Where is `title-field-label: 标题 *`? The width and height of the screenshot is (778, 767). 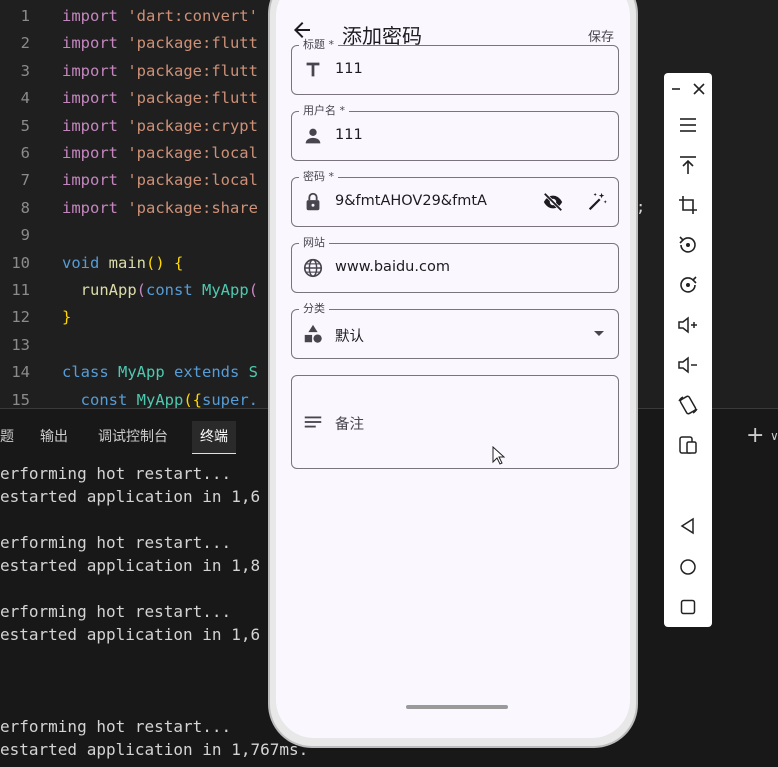
title-field-label: 标题 * is located at coordinates (318, 45).